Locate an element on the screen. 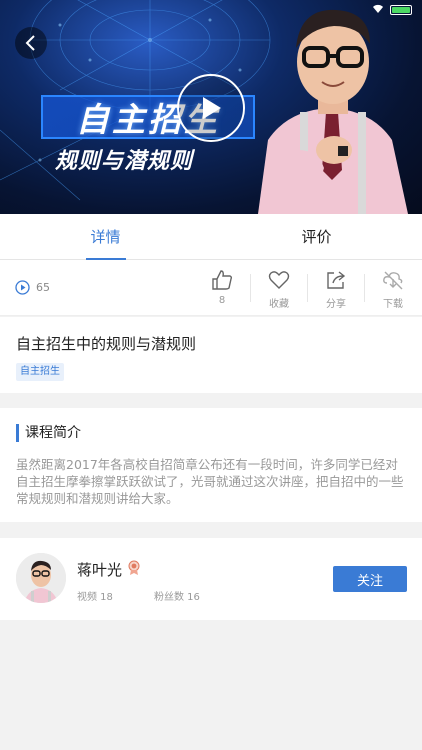  tab-bar: 详情 评价 is located at coordinates (211, 237).